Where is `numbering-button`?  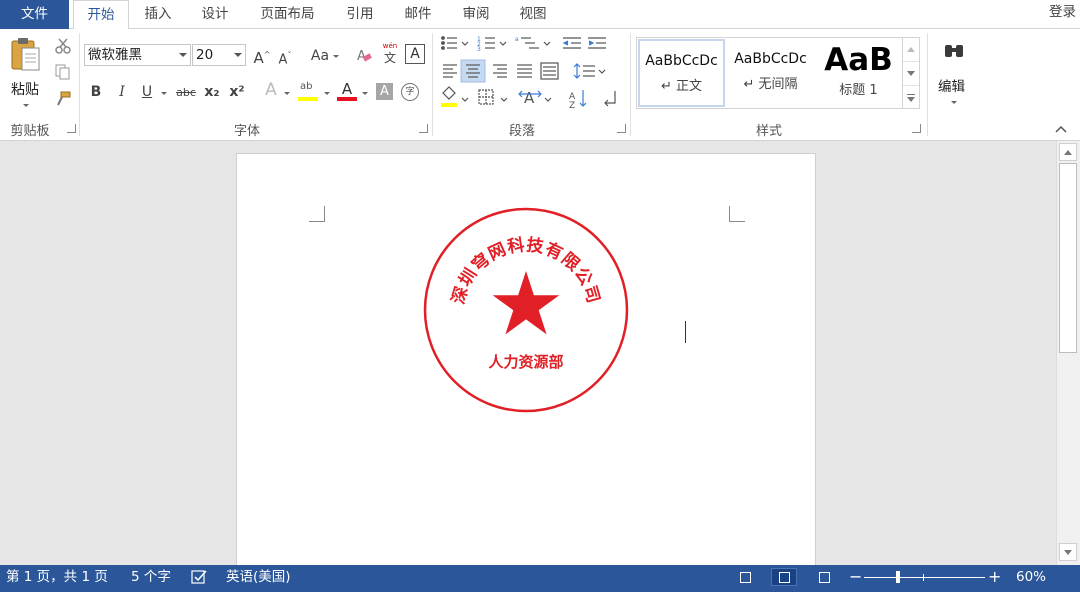
numbering-button is located at coordinates (492, 45).